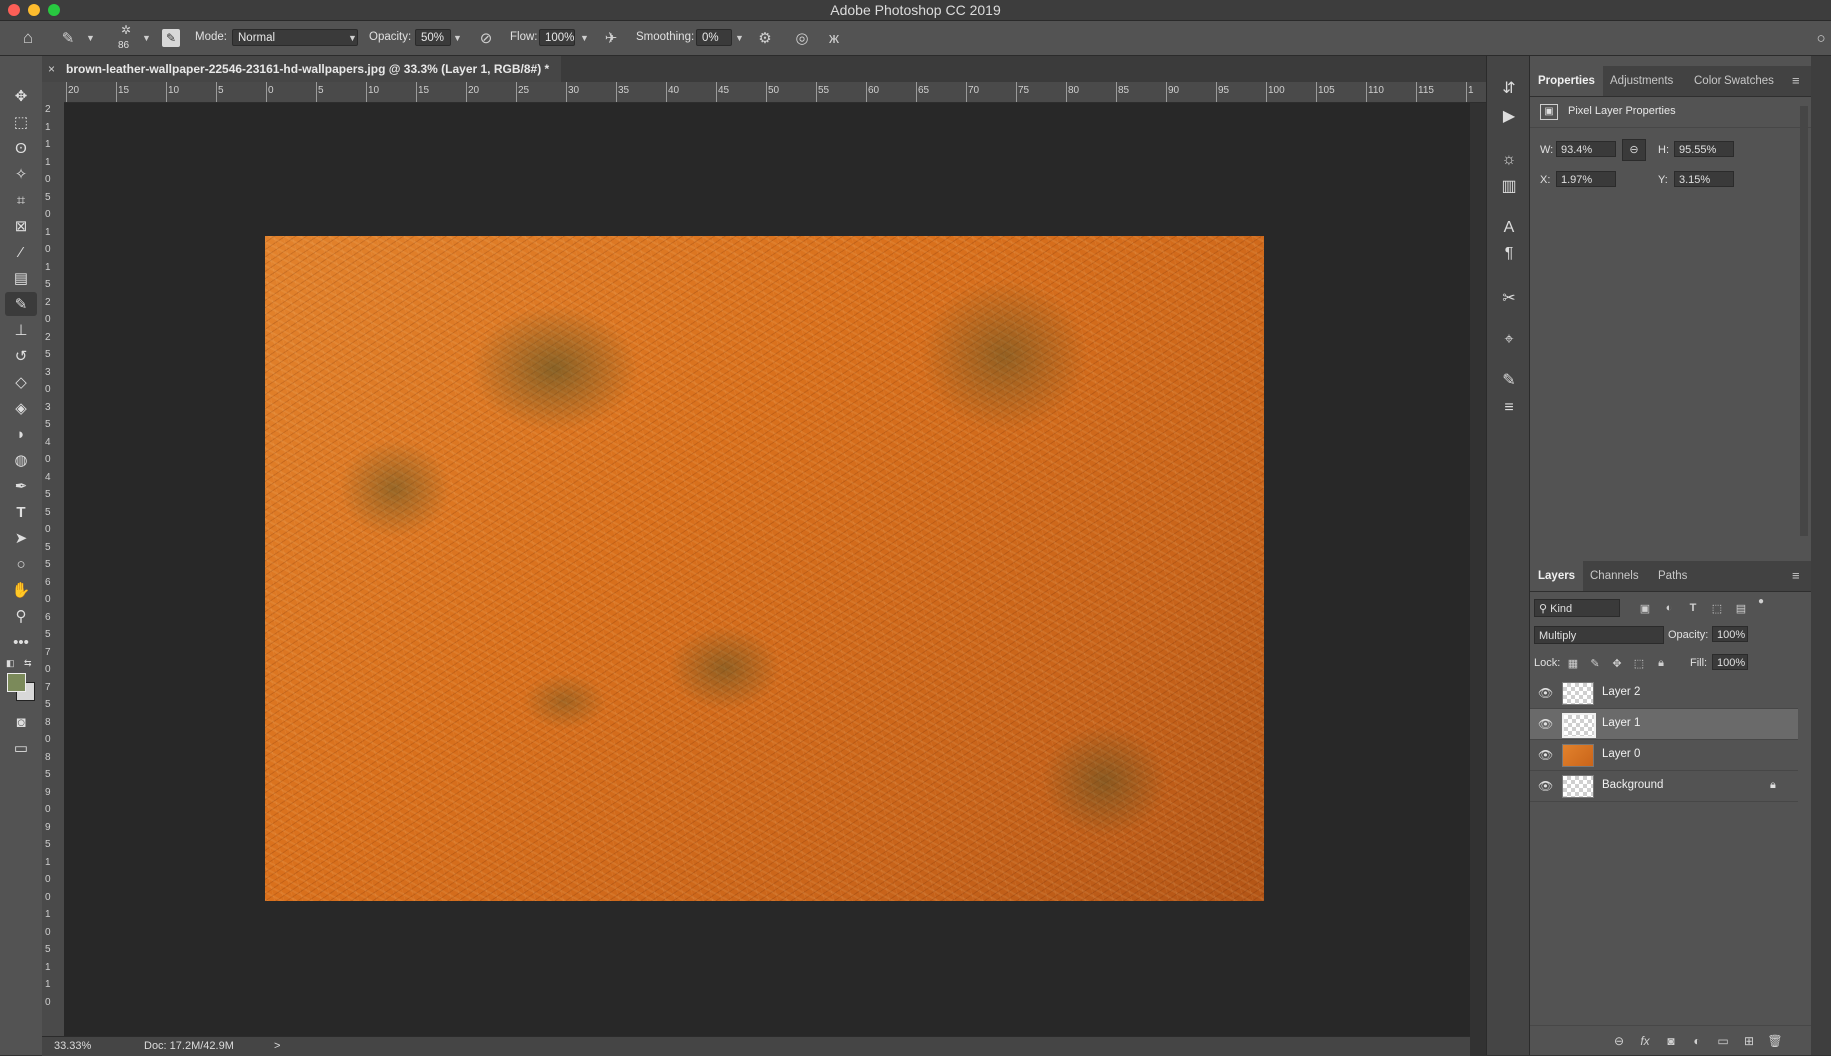 The width and height of the screenshot is (1831, 1056). I want to click on tab-properties: Properties, so click(1566, 81).